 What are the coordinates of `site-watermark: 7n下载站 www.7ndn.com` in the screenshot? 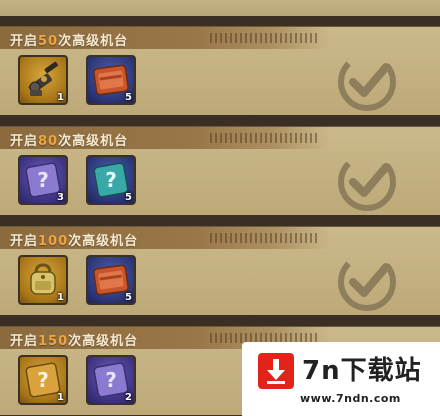 It's located at (341, 379).